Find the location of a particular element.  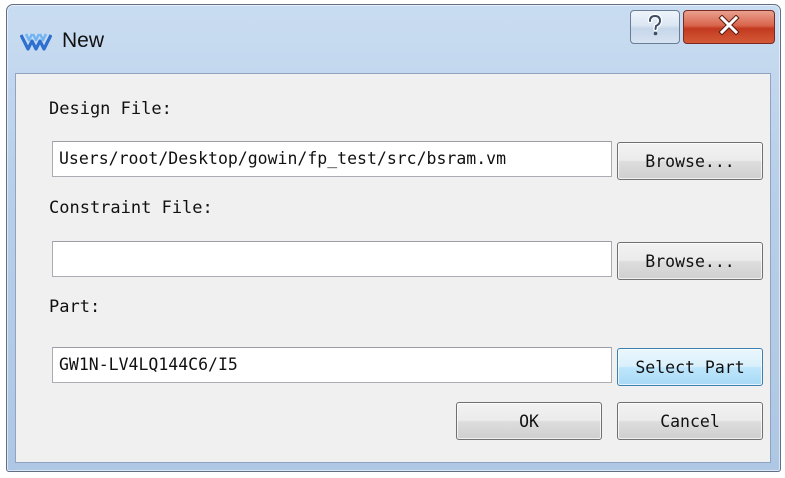

help-button is located at coordinates (655, 27).